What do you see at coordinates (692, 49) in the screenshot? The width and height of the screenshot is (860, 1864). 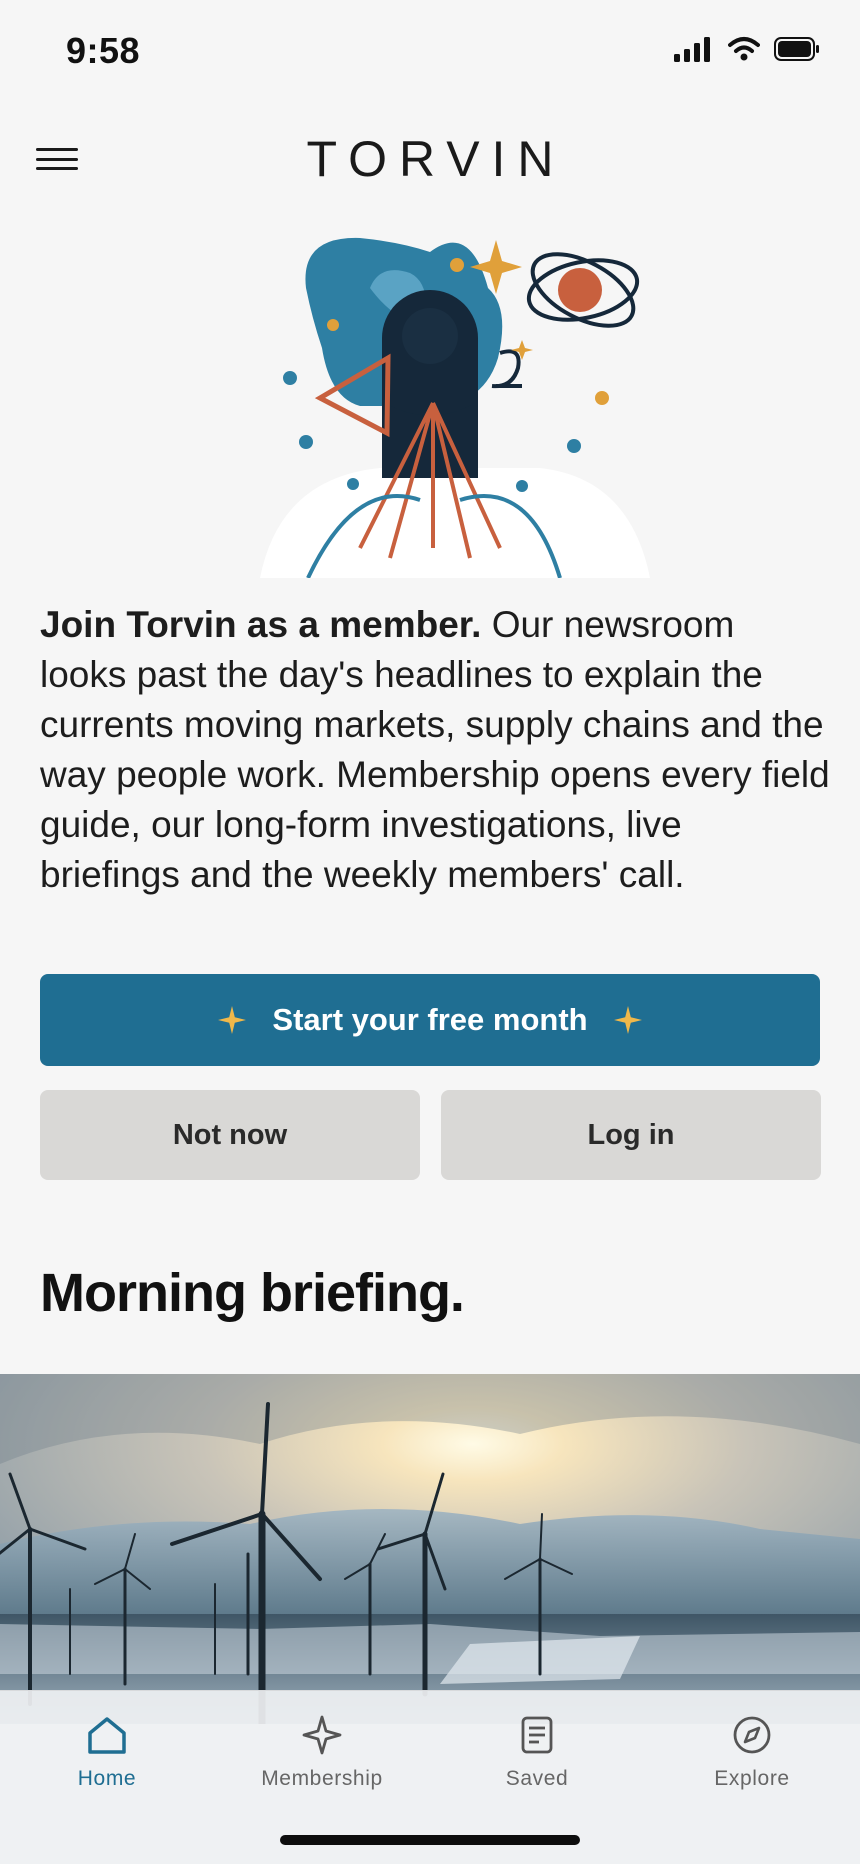 I see `cellular-signal-icon` at bounding box center [692, 49].